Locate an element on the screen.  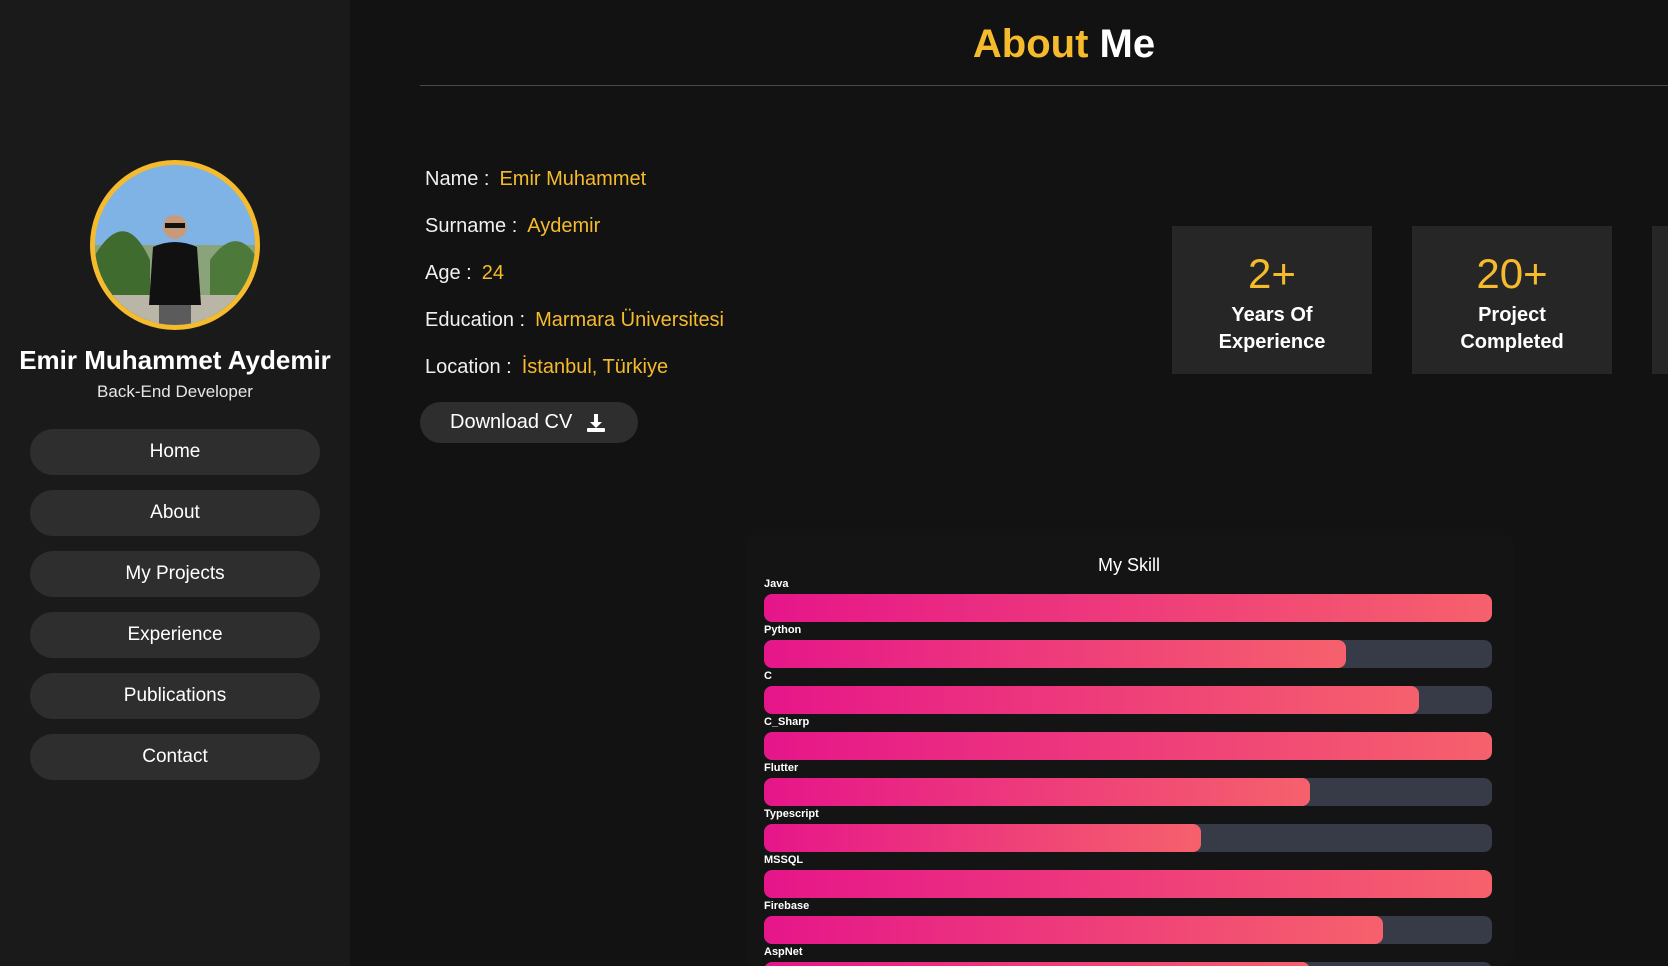
avatar is located at coordinates (175, 245).